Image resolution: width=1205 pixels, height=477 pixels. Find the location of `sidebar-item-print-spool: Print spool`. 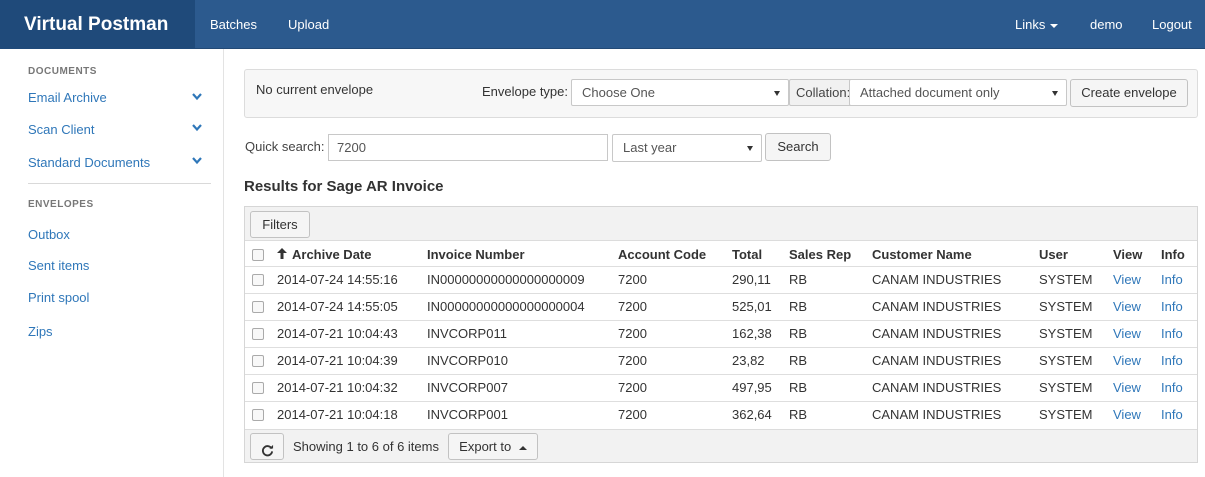

sidebar-item-print-spool: Print spool is located at coordinates (58, 297).